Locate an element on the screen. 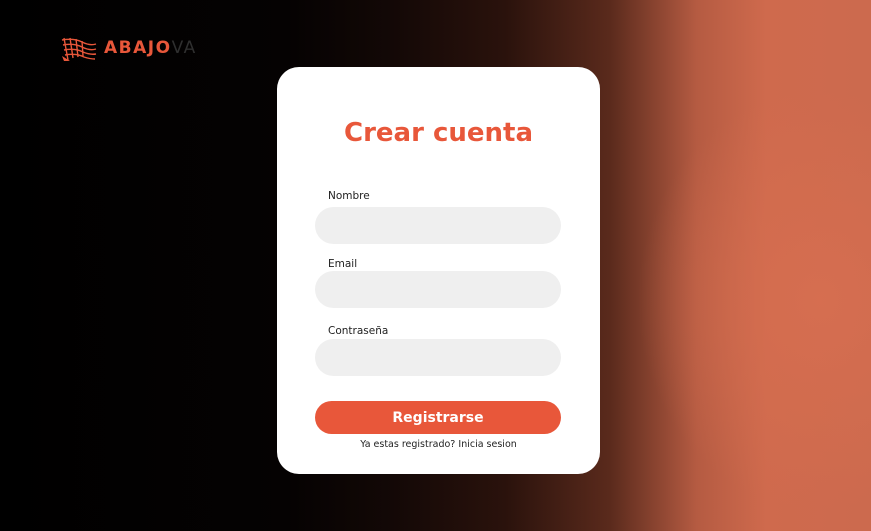  grid-wave-logo-icon is located at coordinates (79, 49).